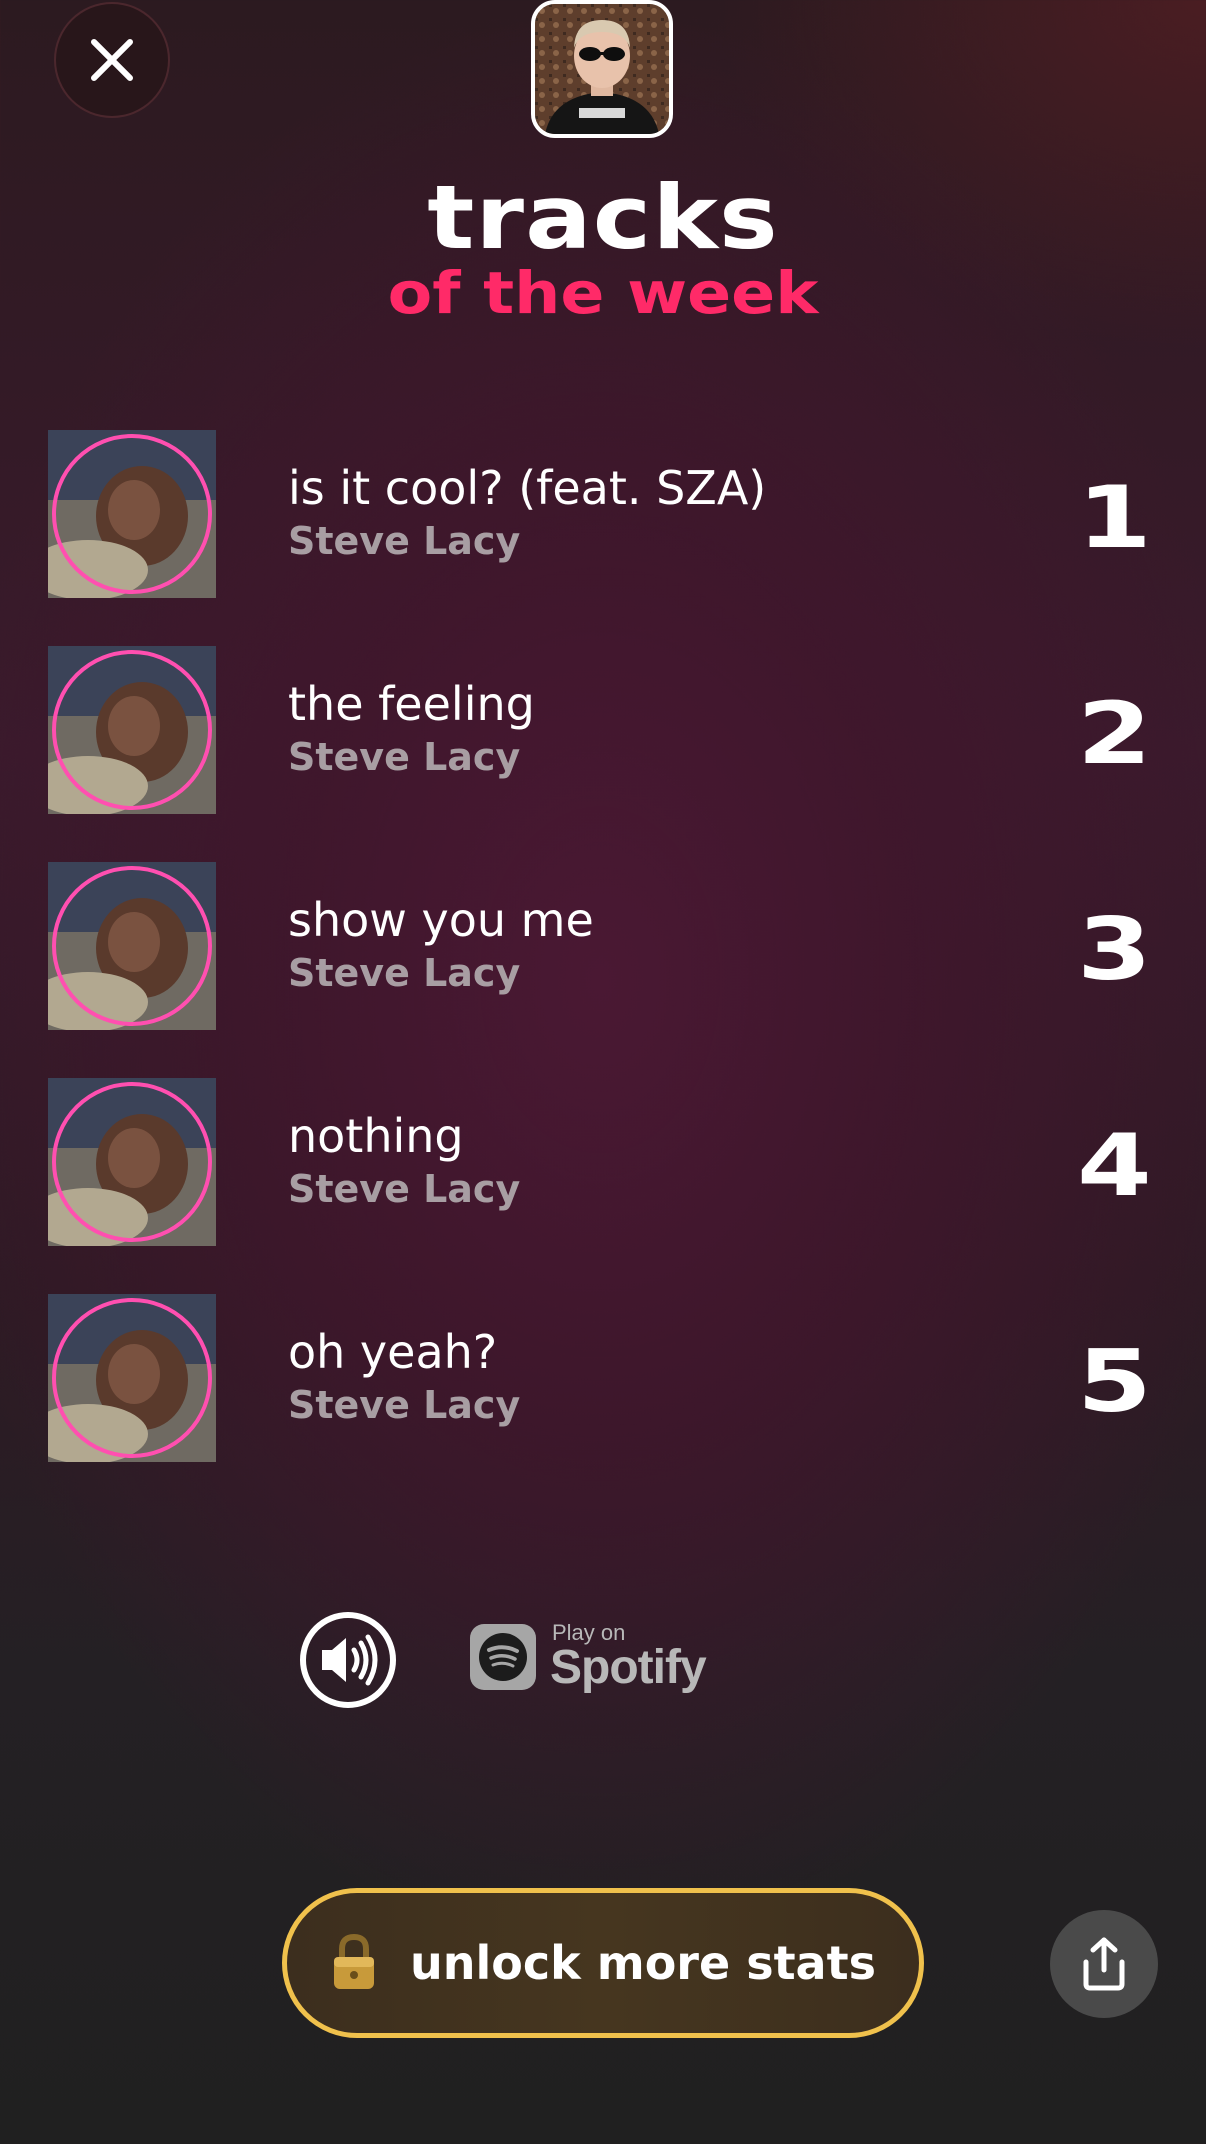 Image resolution: width=1206 pixels, height=2144 pixels. I want to click on user-avatar, so click(602, 69).